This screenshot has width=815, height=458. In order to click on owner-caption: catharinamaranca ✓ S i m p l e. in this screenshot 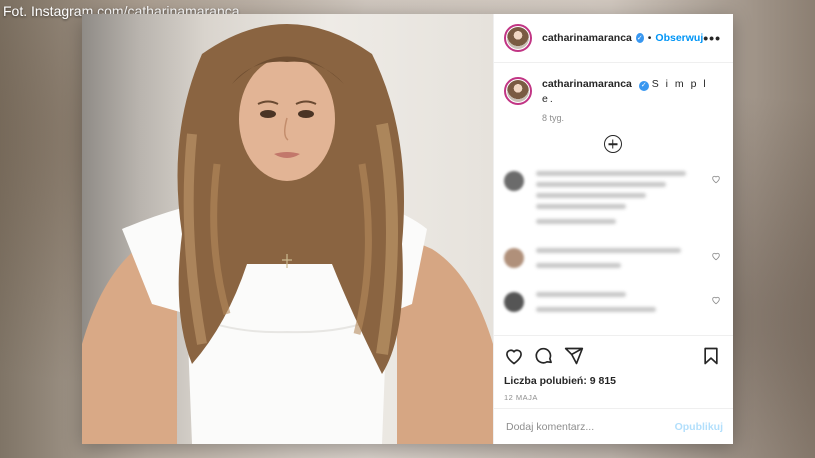, I will do `click(612, 92)`.